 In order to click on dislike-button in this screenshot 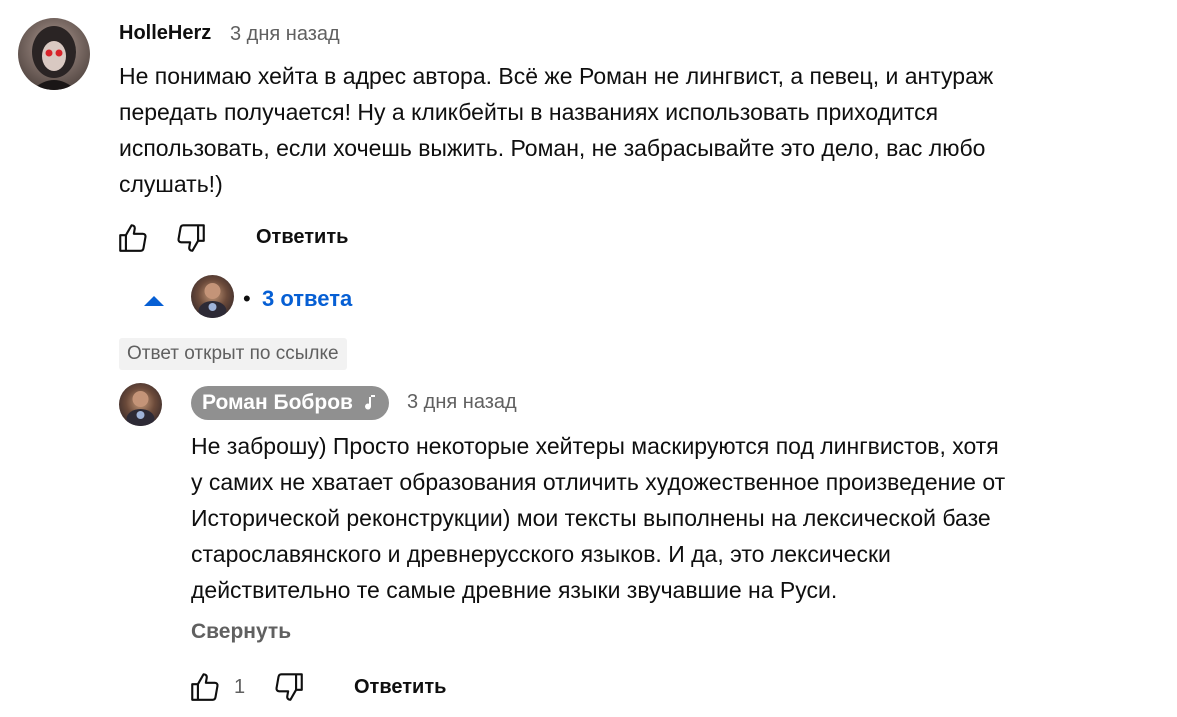, I will do `click(191, 238)`.